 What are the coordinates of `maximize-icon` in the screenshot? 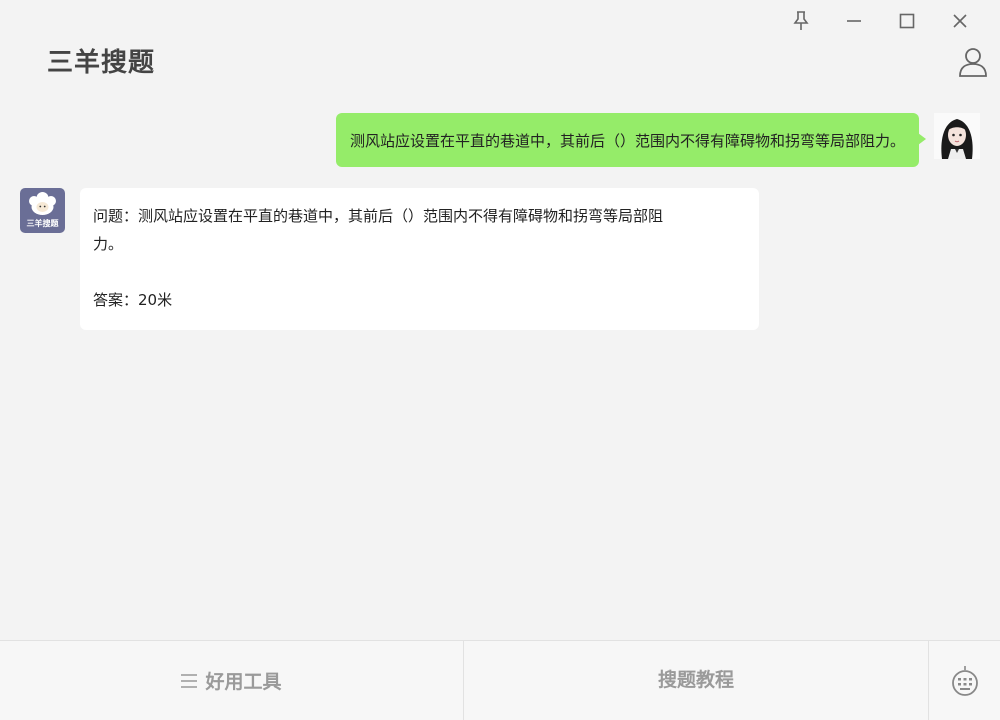 It's located at (906, 21).